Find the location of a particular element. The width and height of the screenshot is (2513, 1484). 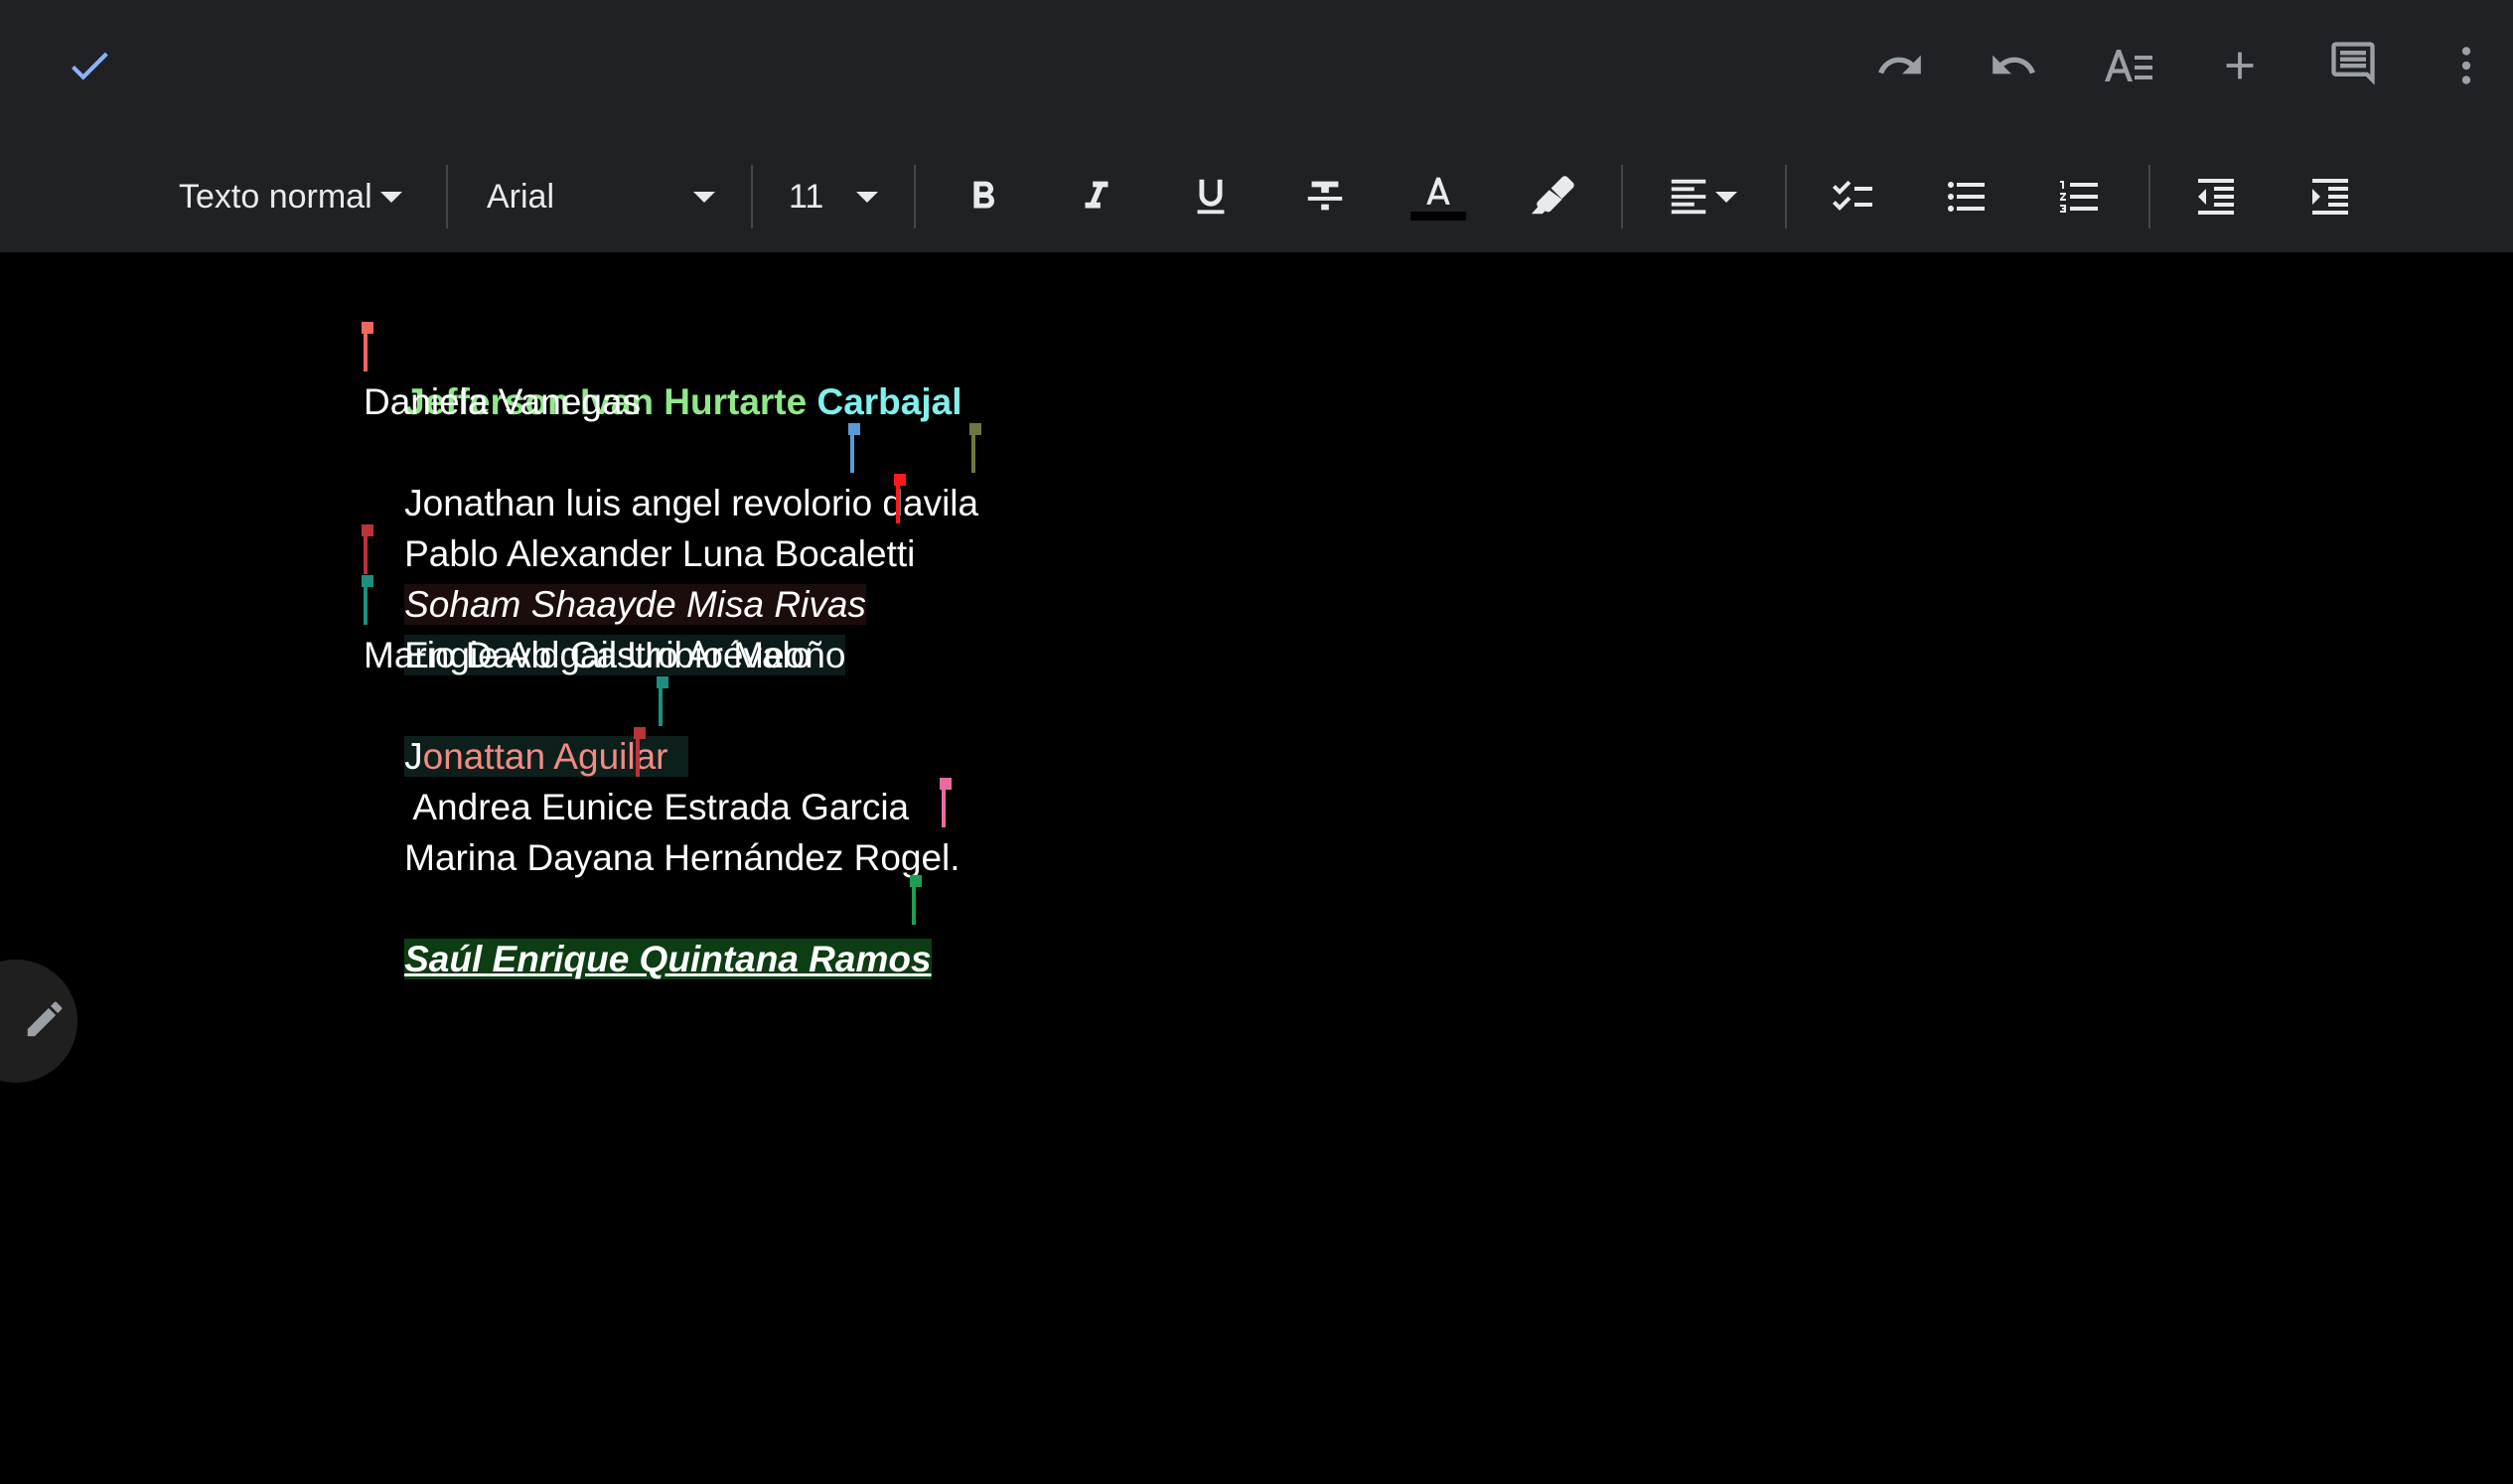

line2-text: Daniela Vanegas is located at coordinates (503, 401).